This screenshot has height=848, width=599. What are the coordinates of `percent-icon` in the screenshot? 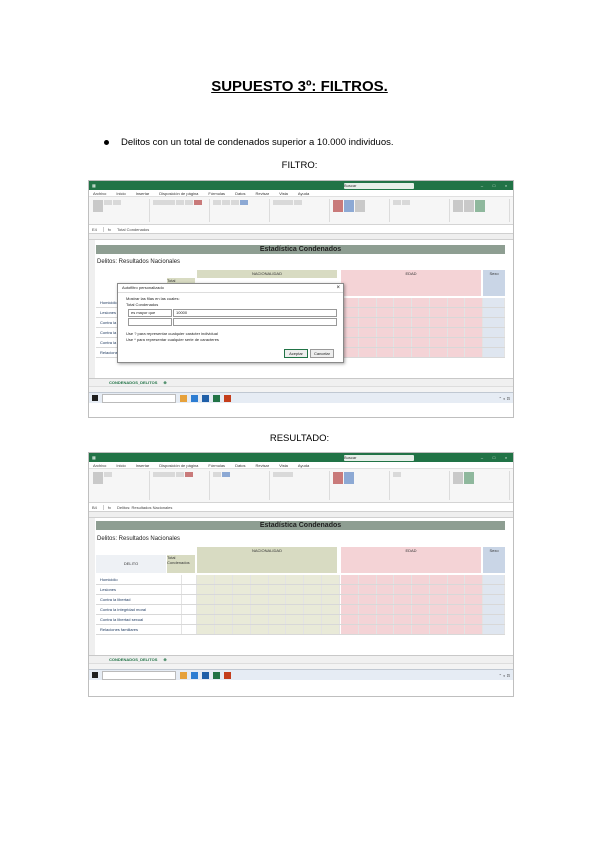 It's located at (298, 202).